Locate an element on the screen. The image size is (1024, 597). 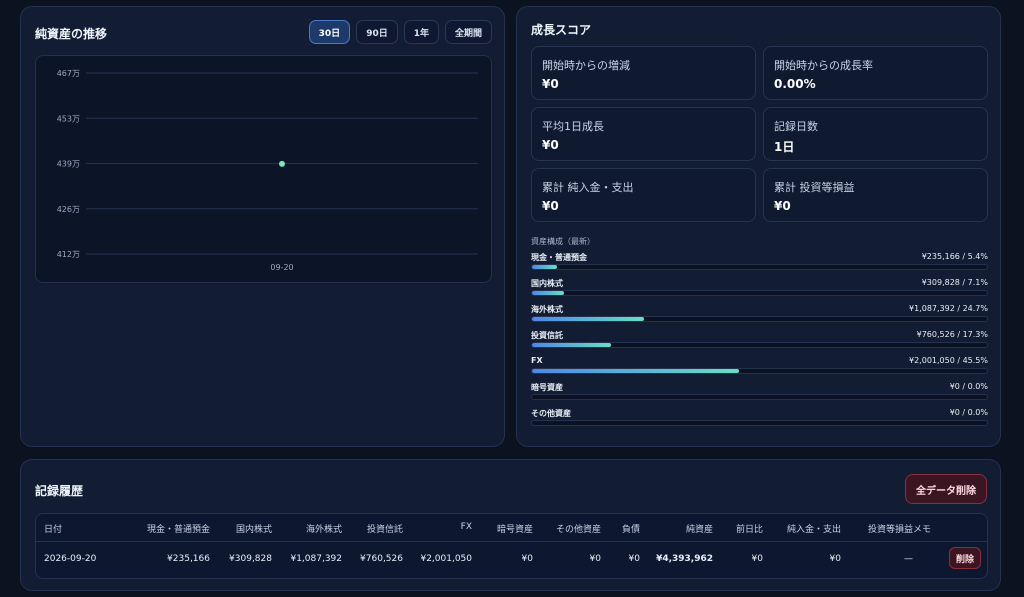
cell-net-deposit: ¥0 is located at coordinates (835, 559).